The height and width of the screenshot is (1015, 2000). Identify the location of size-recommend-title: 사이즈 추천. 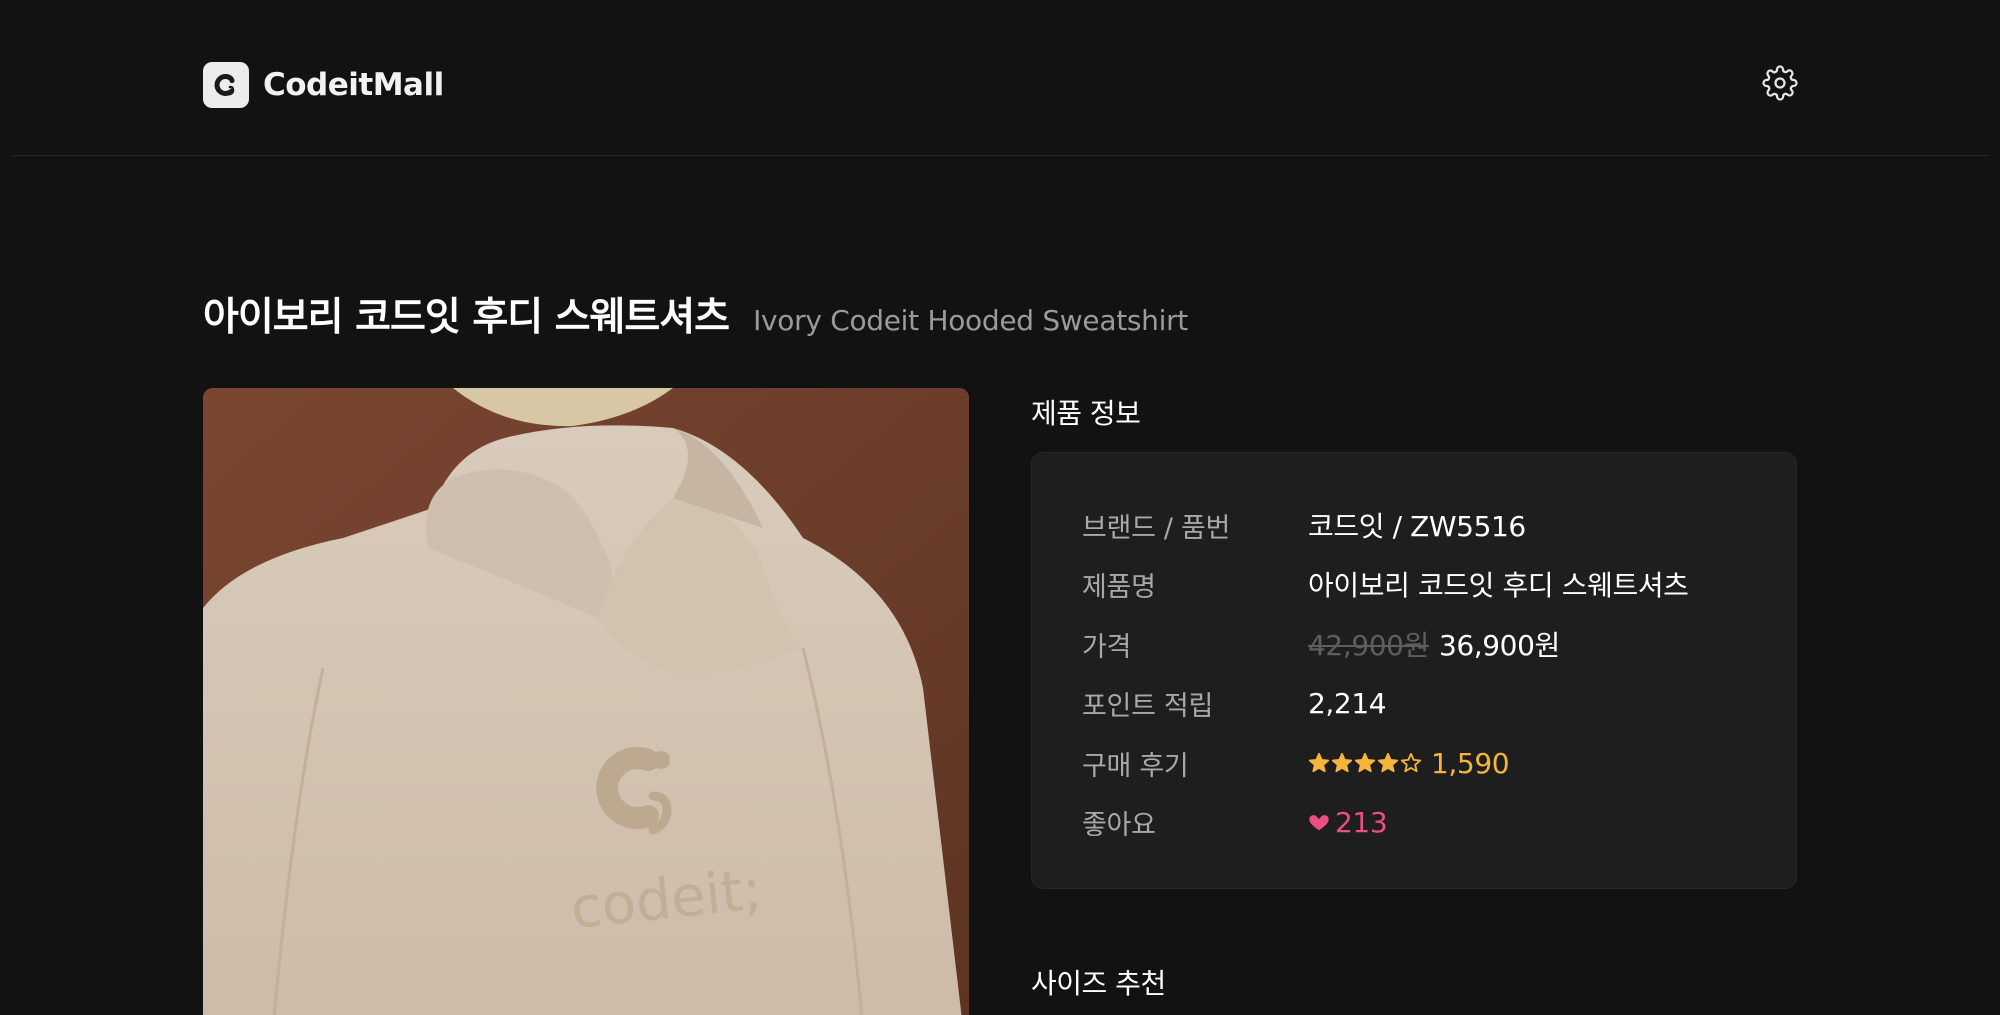
(1098, 983).